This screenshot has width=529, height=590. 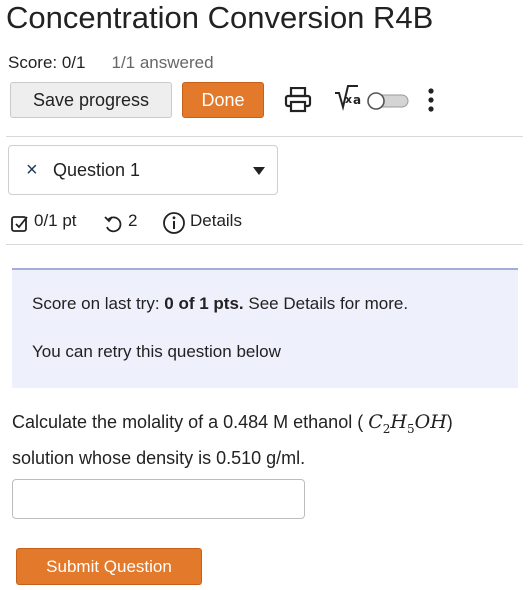 I want to click on svg-text: x, so click(x=348, y=99).